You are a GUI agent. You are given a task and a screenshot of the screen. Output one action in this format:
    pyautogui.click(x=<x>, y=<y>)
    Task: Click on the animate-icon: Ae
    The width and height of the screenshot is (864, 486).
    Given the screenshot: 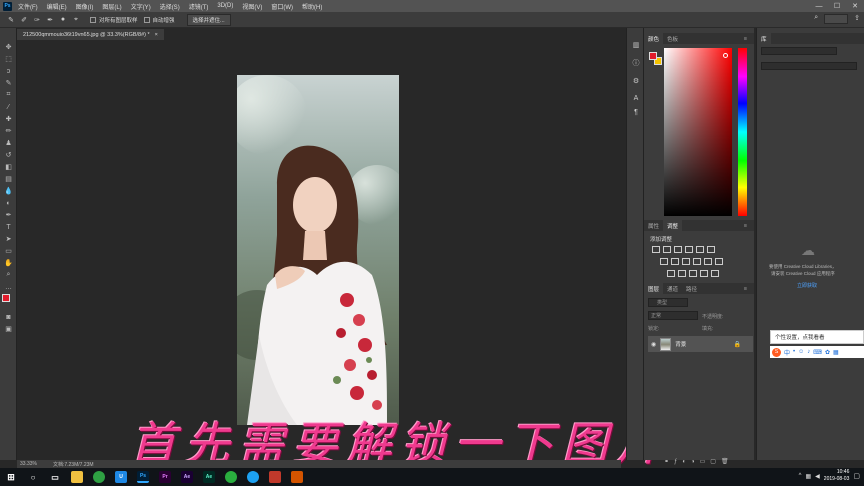 What is the action you would take?
    pyautogui.click(x=209, y=477)
    